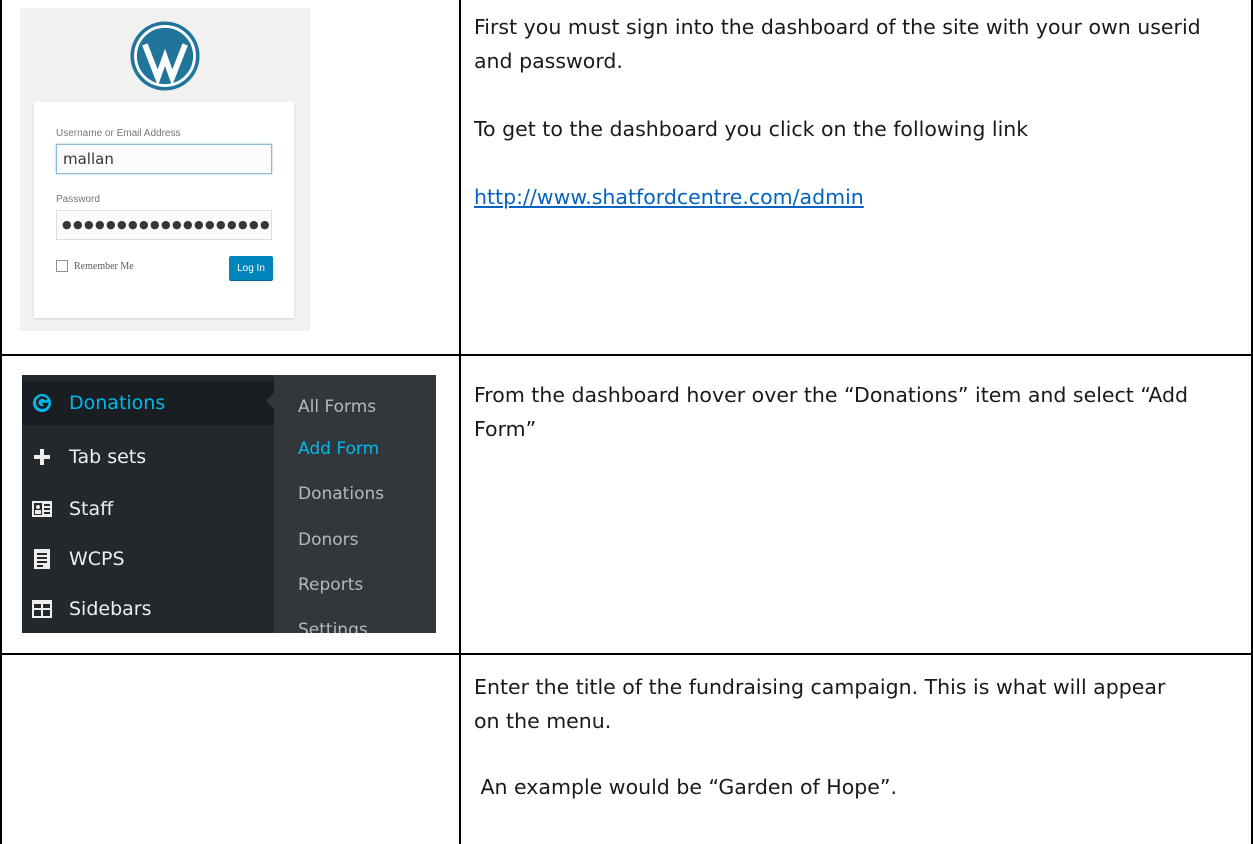 Image resolution: width=1253 pixels, height=844 pixels. Describe the element at coordinates (42, 609) in the screenshot. I see `layout-icon` at that location.